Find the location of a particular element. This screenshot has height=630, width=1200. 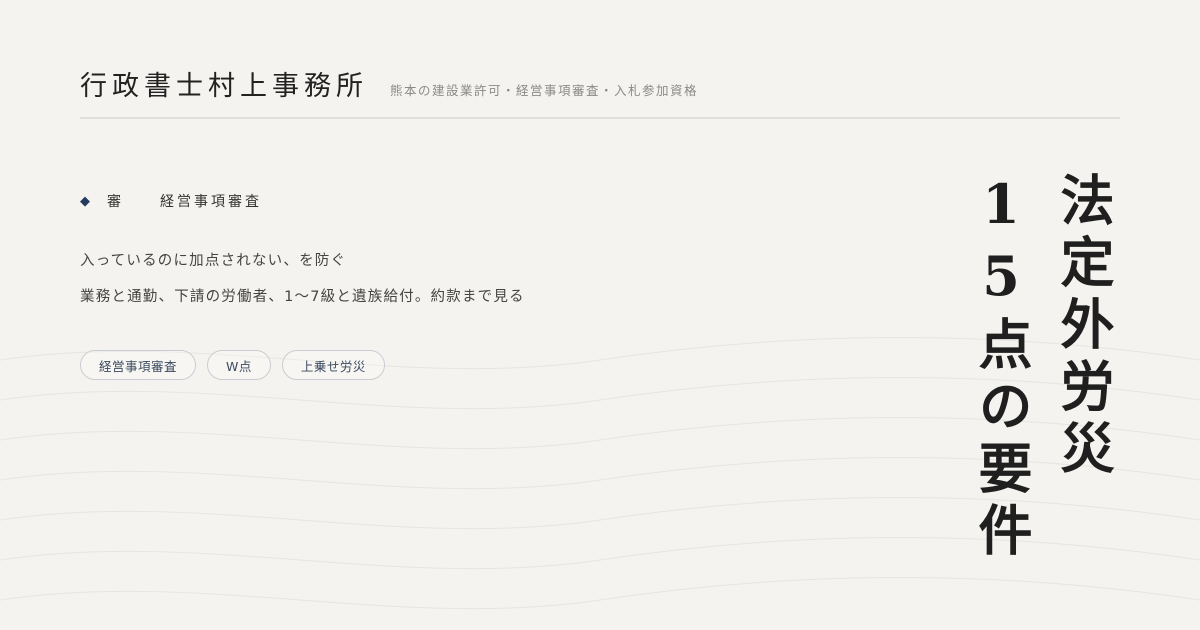

header-divider is located at coordinates (600, 118).